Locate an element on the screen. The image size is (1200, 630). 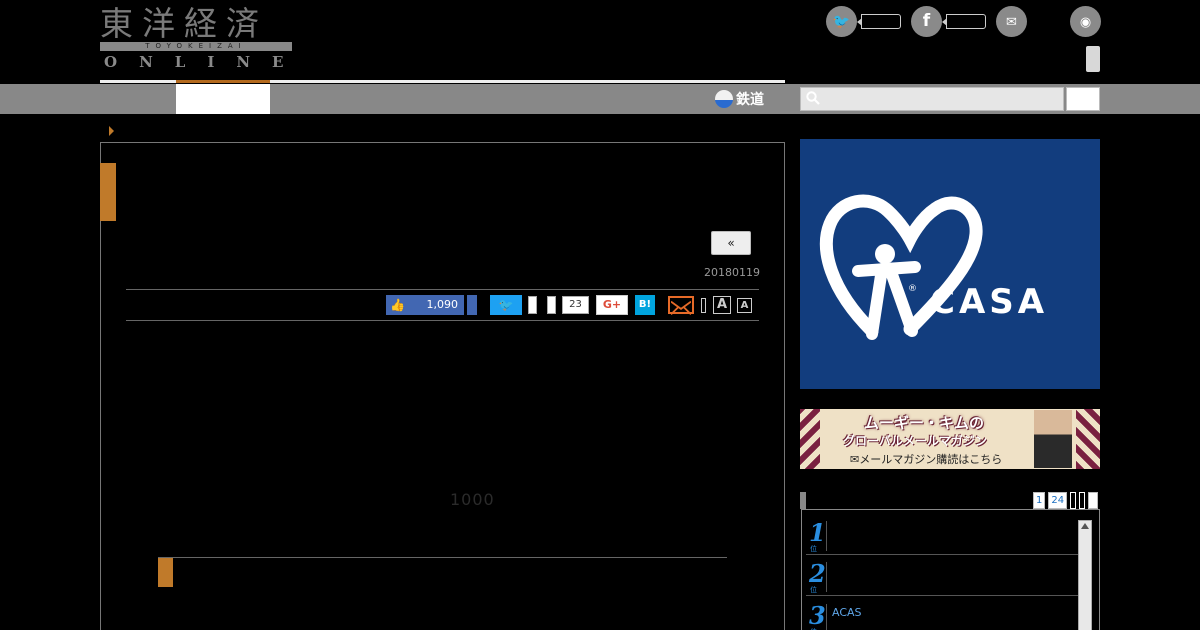
ranking-number: 3 is located at coordinates (817, 615).